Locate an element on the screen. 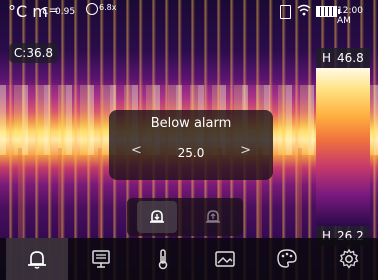  emissivity-value: 0.95 is located at coordinates (65, 12).